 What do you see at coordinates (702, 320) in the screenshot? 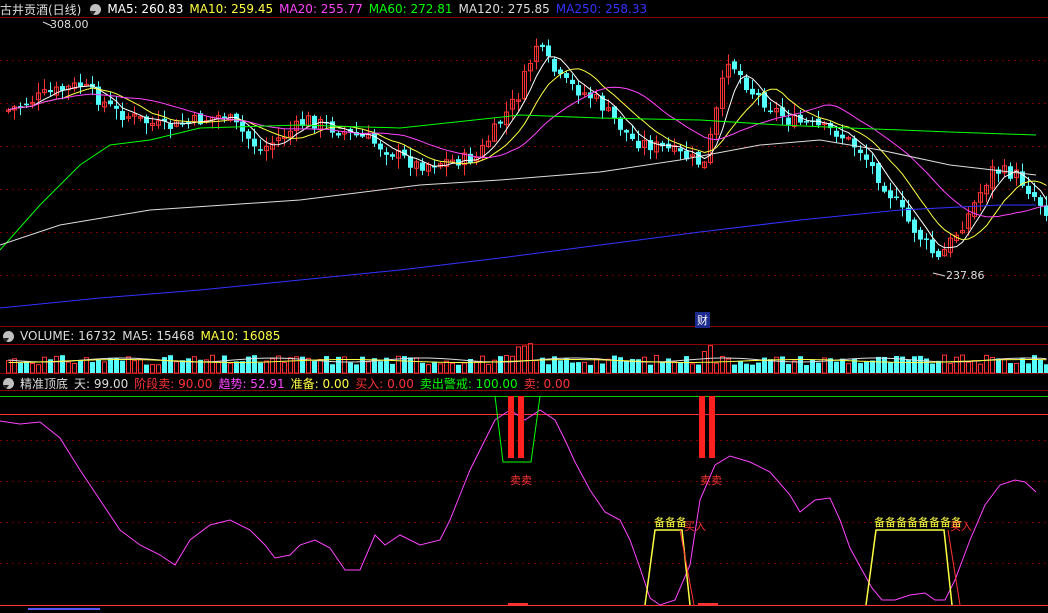
I see `finance-badge: 财` at bounding box center [702, 320].